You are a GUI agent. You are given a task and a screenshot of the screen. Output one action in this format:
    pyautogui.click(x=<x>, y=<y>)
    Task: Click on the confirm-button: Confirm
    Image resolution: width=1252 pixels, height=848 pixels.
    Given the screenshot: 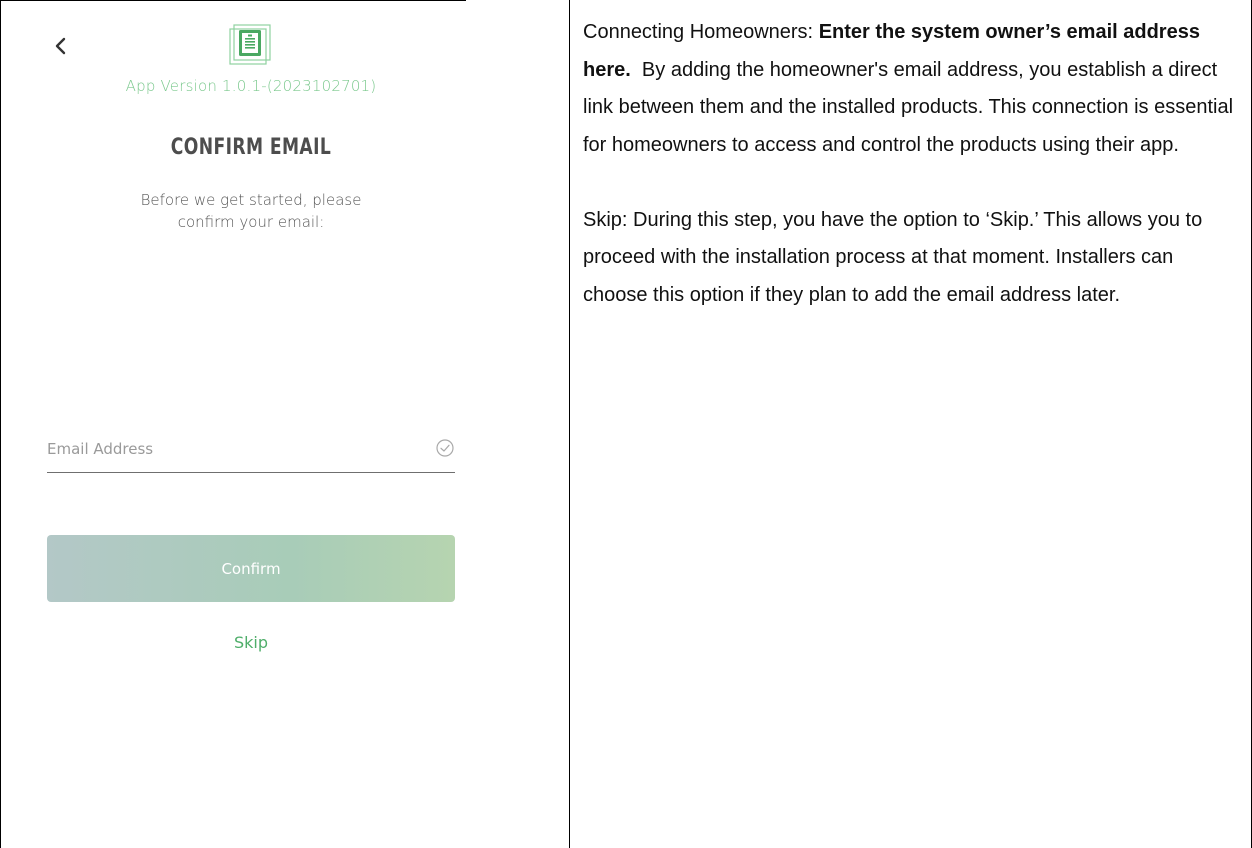 What is the action you would take?
    pyautogui.click(x=251, y=568)
    